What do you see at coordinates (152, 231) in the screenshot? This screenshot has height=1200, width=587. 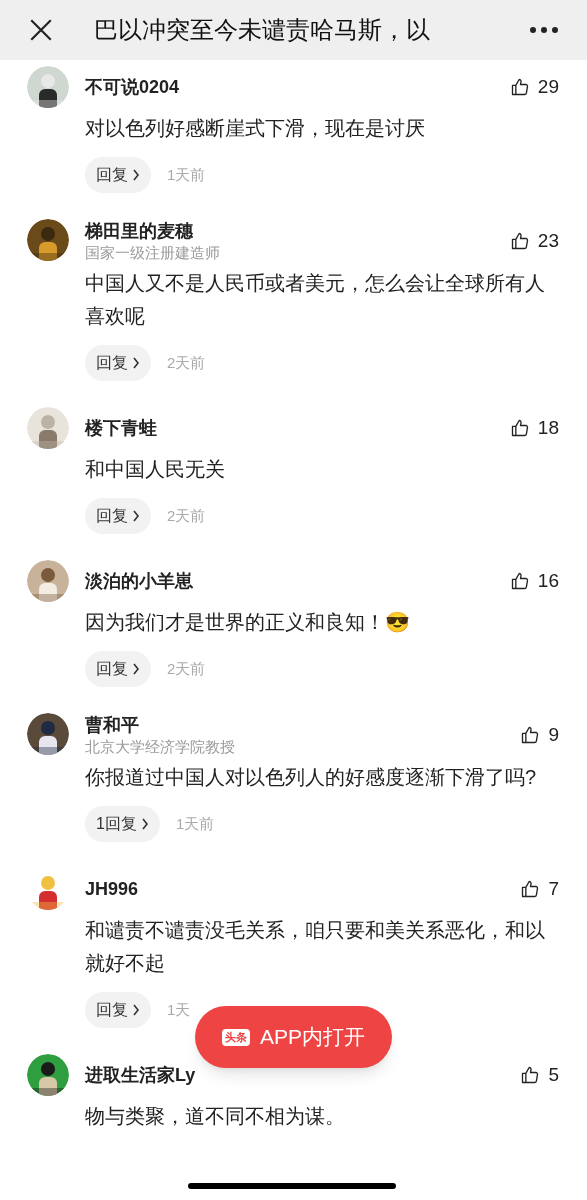 I see `username: 梯田里的麦穗` at bounding box center [152, 231].